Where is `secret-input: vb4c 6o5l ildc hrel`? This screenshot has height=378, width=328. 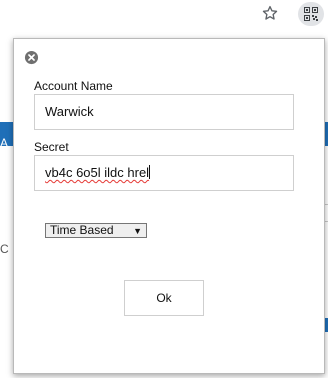 secret-input: vb4c 6o5l ildc hrel is located at coordinates (164, 173).